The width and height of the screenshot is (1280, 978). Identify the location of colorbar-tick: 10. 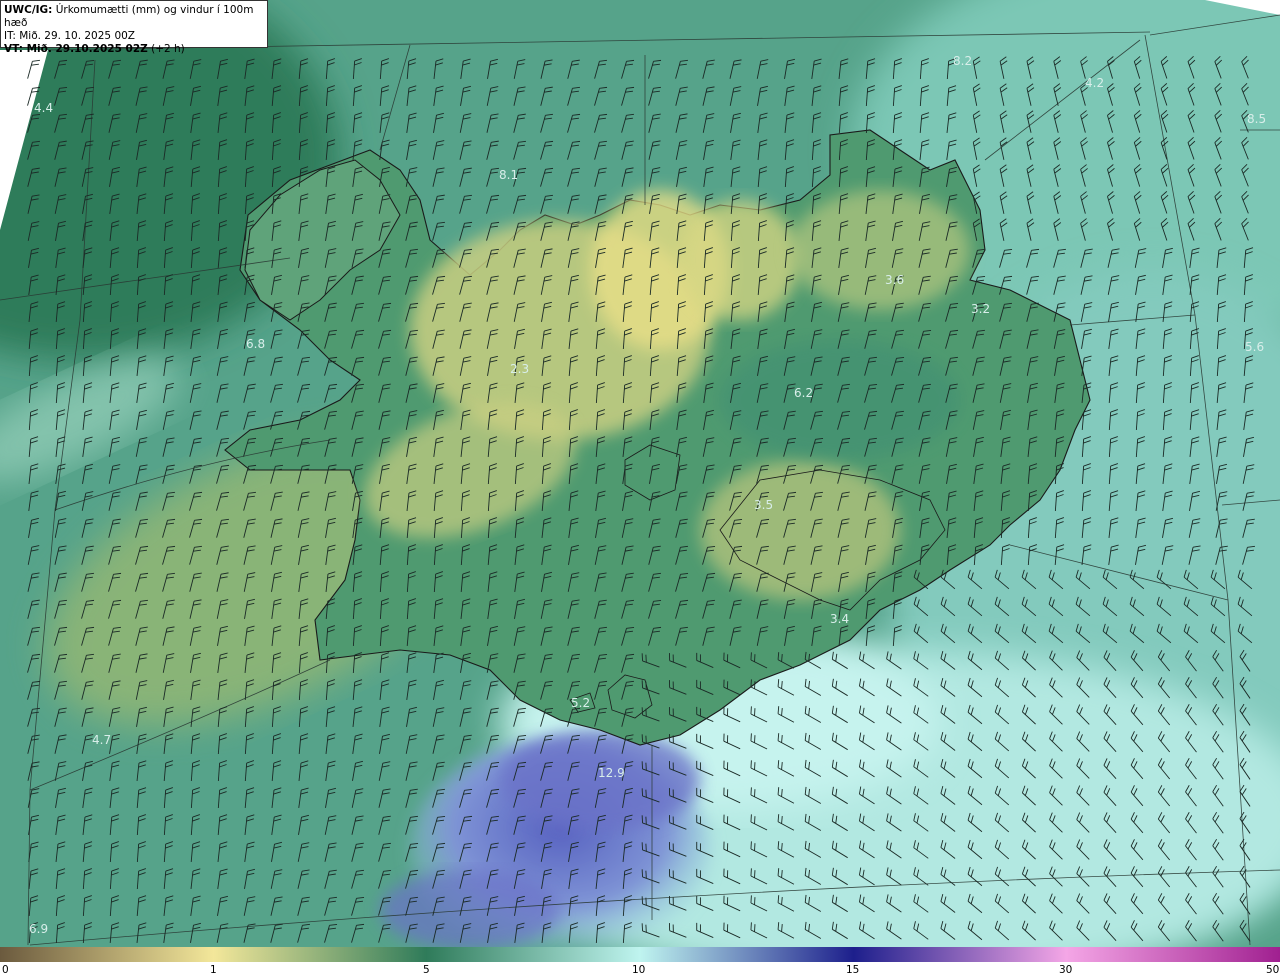
(639, 970).